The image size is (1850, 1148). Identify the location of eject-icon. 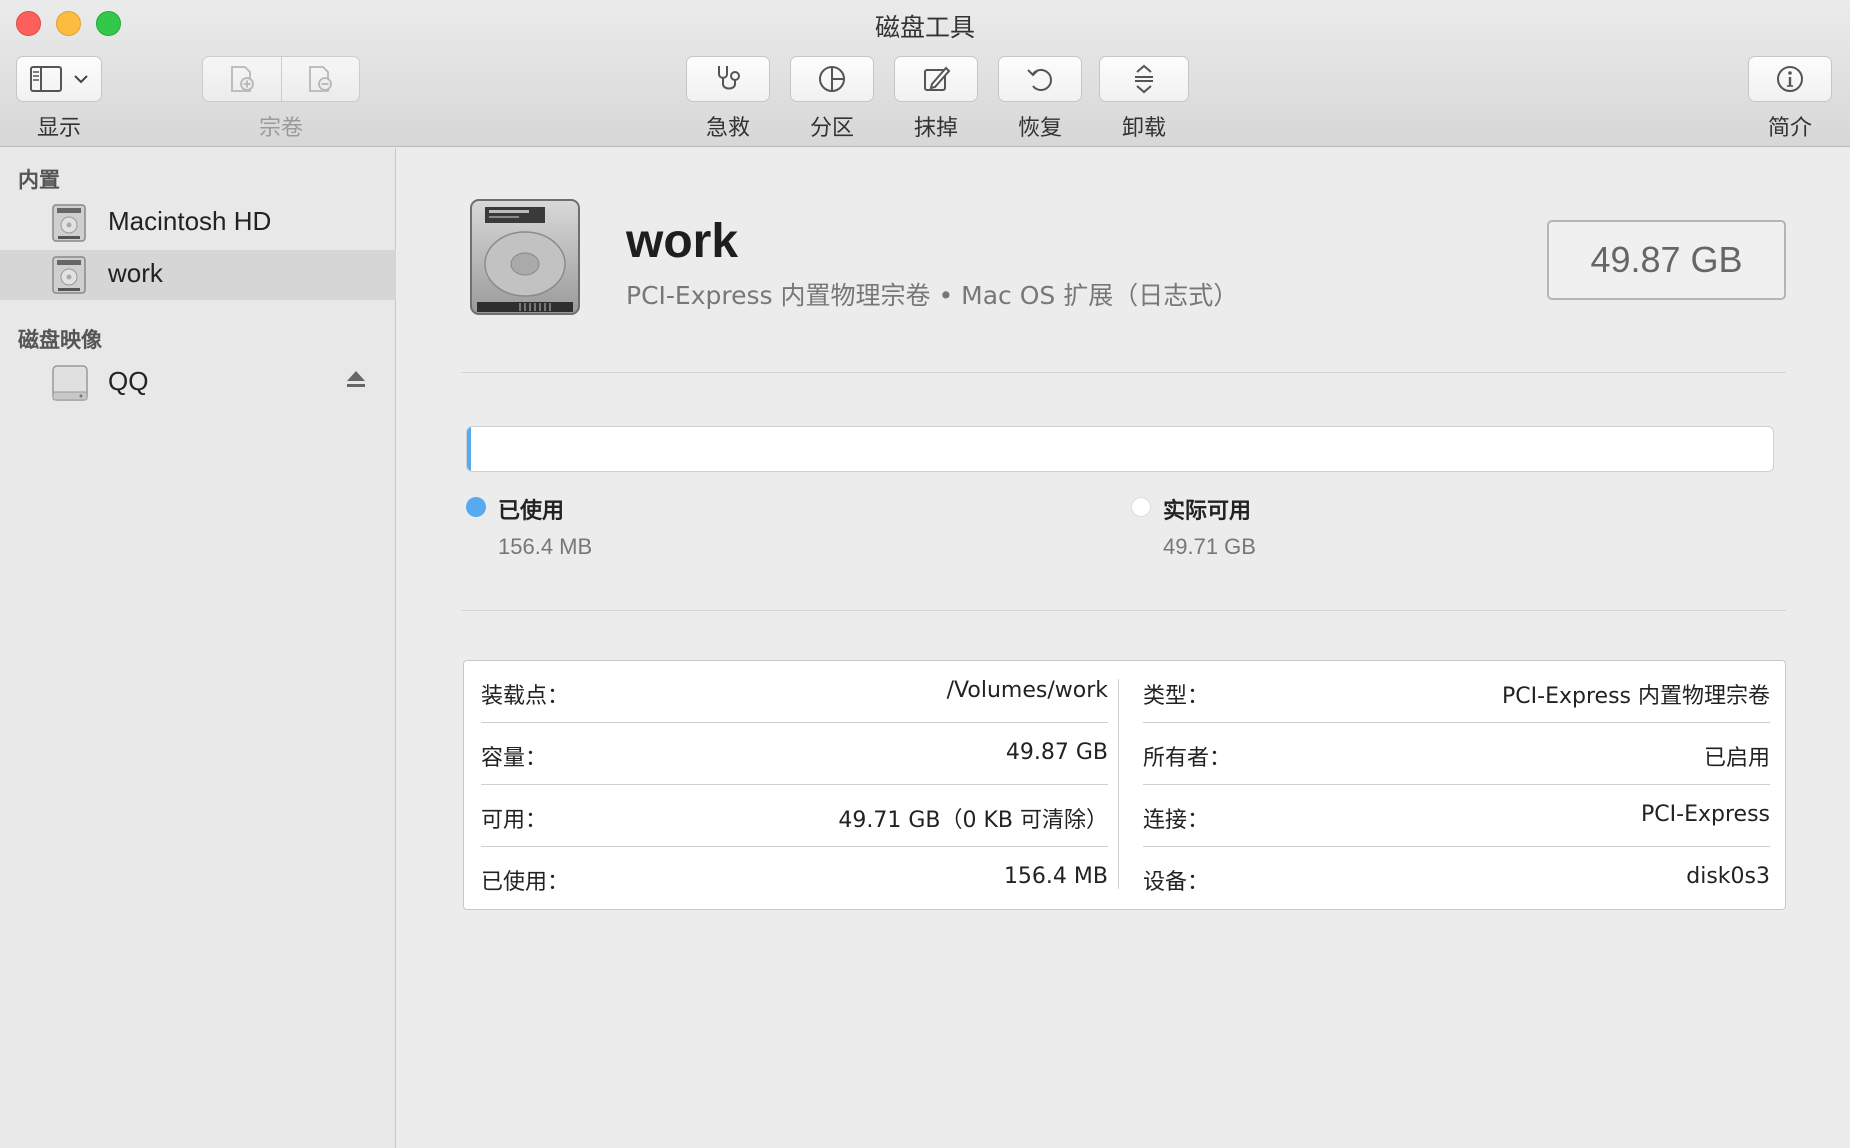
(356, 381).